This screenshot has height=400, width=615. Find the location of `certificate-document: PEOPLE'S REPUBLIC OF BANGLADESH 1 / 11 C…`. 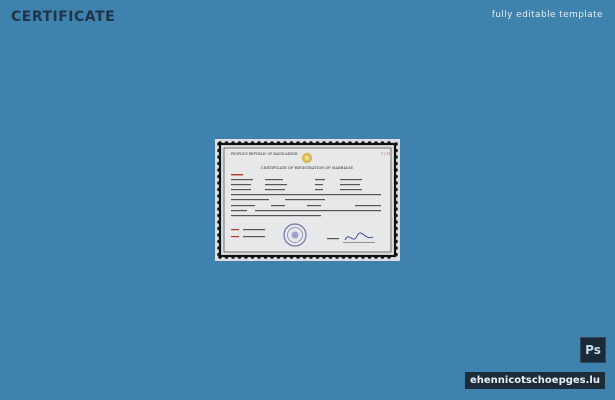

certificate-document: PEOPLE'S REPUBLIC OF BANGLADESH 1 / 11 C… is located at coordinates (307, 200).